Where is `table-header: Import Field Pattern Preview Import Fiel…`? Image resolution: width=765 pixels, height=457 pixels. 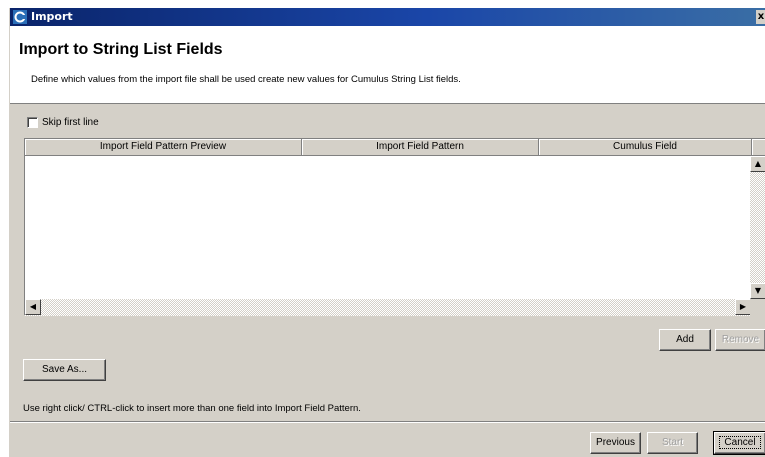
table-header: Import Field Pattern Preview Import Fiel… is located at coordinates (395, 147).